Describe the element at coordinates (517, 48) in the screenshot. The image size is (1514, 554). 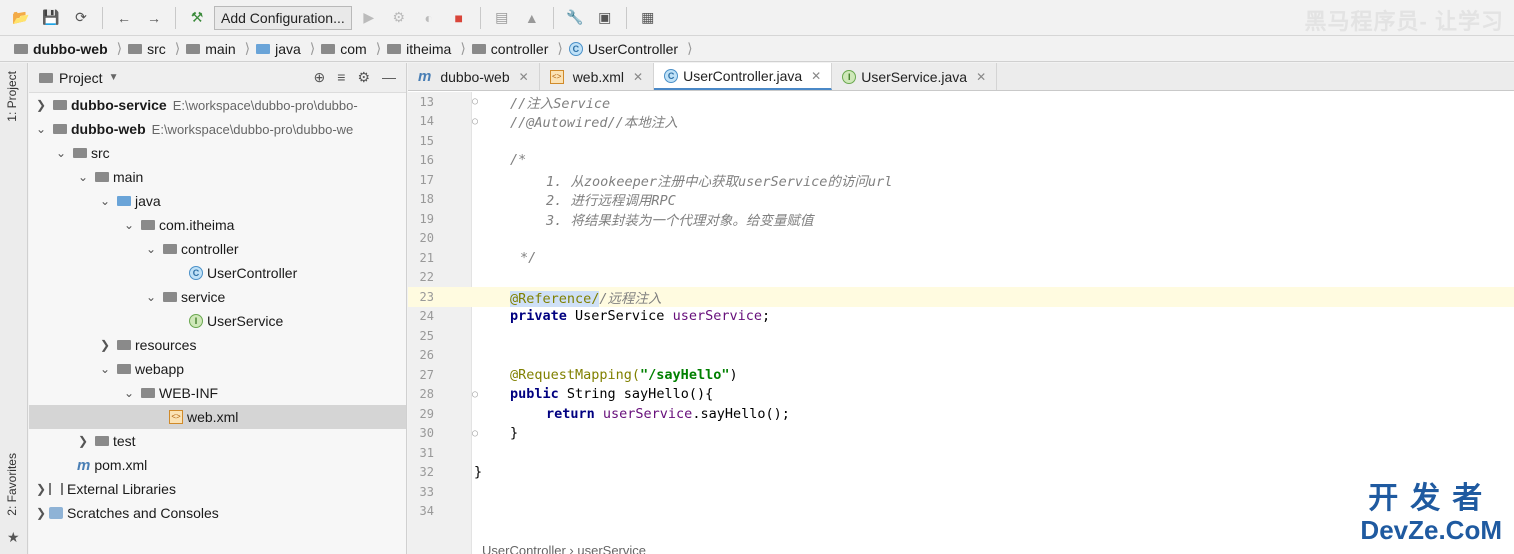
I see `breadcrumb-controller: controller ⟩` at that location.